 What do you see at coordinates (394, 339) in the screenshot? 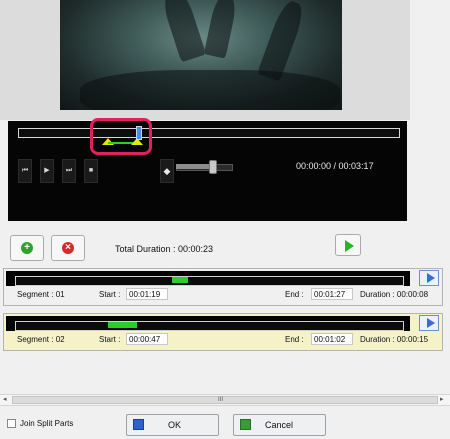
I see `segment-duration: Duration : 00:00:15` at bounding box center [394, 339].